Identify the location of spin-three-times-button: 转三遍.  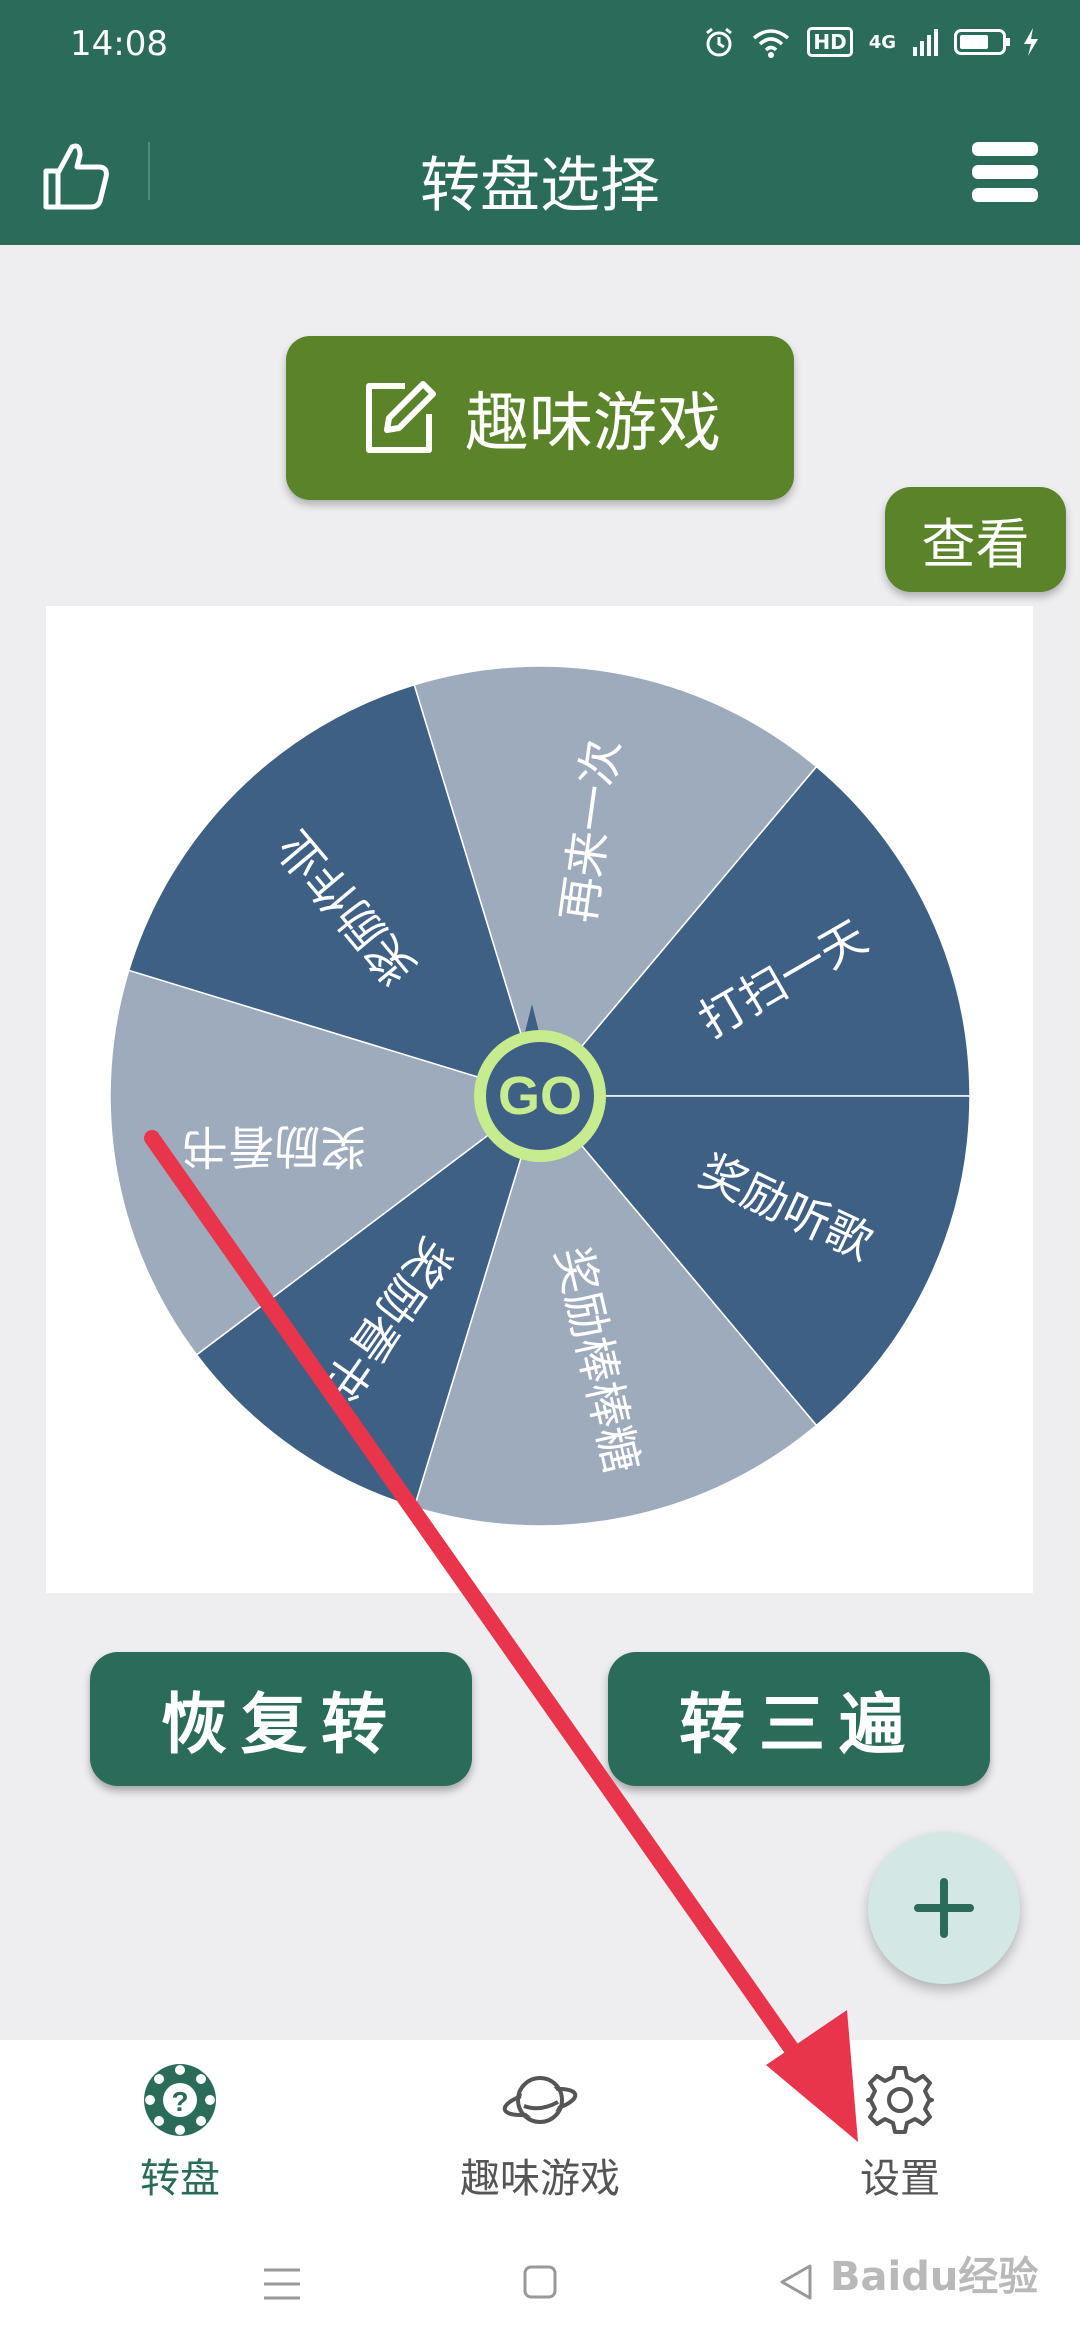
(799, 1719).